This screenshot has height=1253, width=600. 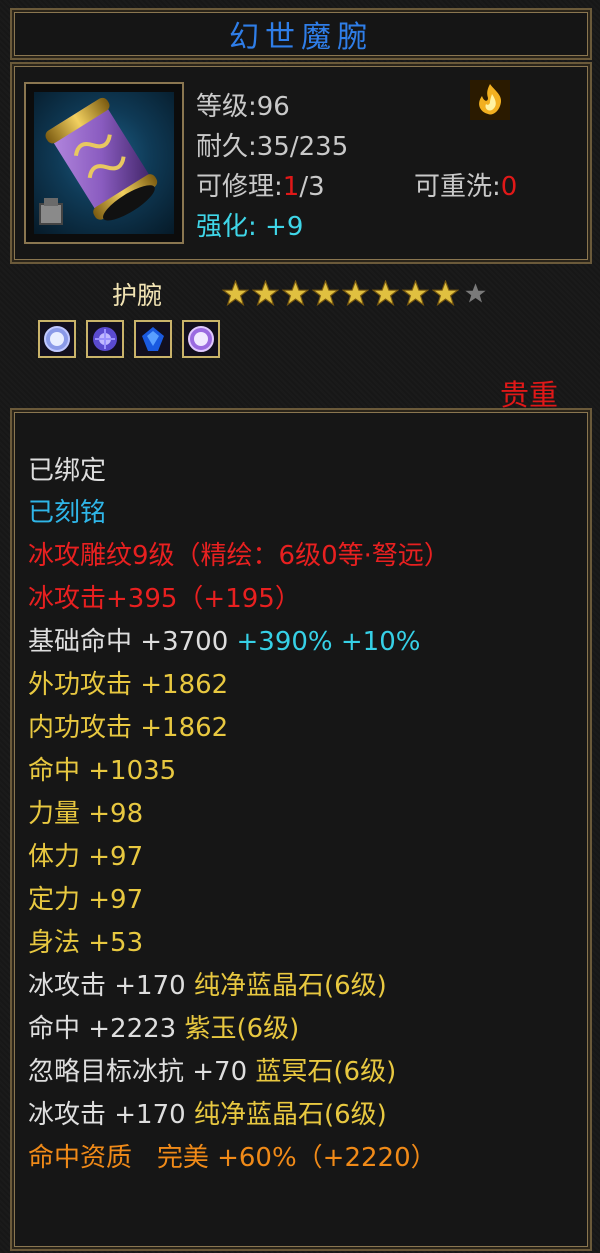 What do you see at coordinates (102, 771) in the screenshot?
I see `hit-attribute: 命中 +1035` at bounding box center [102, 771].